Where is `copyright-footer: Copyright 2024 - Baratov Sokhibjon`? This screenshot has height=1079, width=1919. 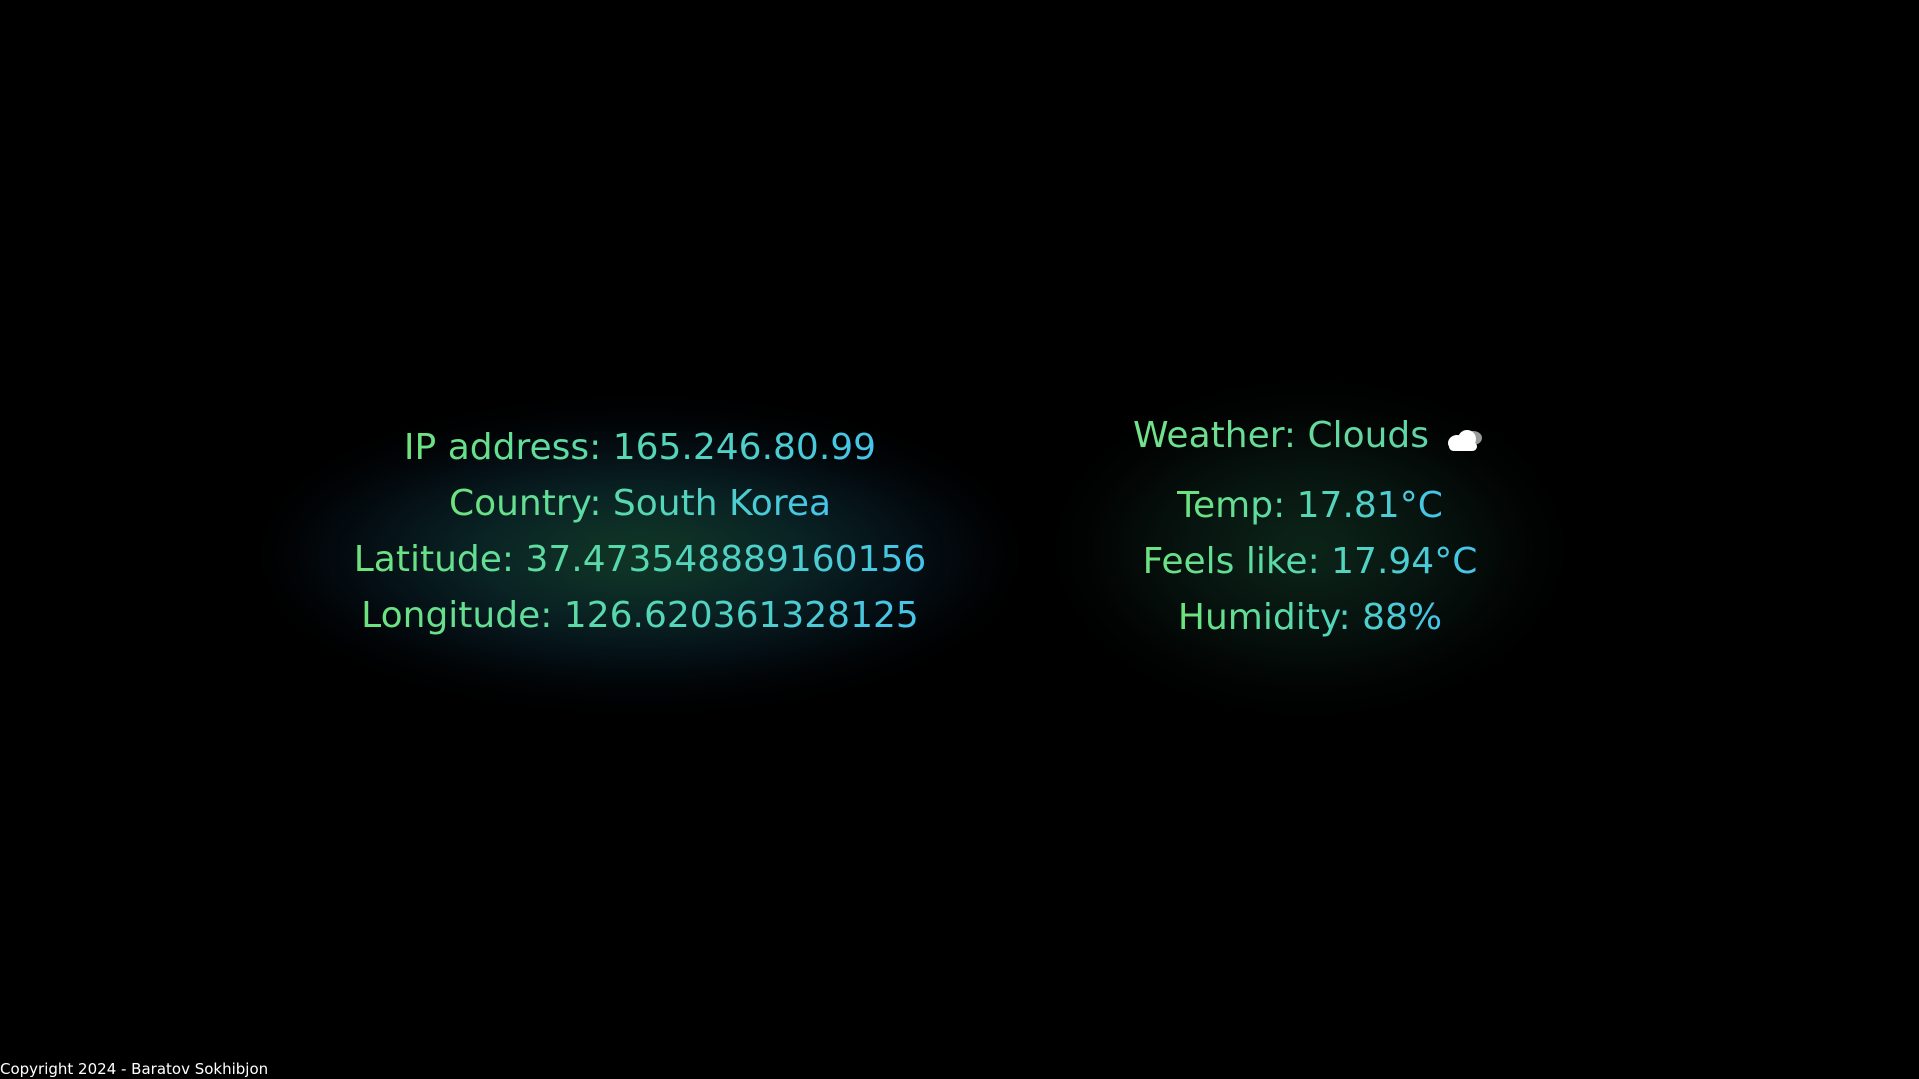
copyright-footer: Copyright 2024 - Baratov Sokhibjon is located at coordinates (134, 1069).